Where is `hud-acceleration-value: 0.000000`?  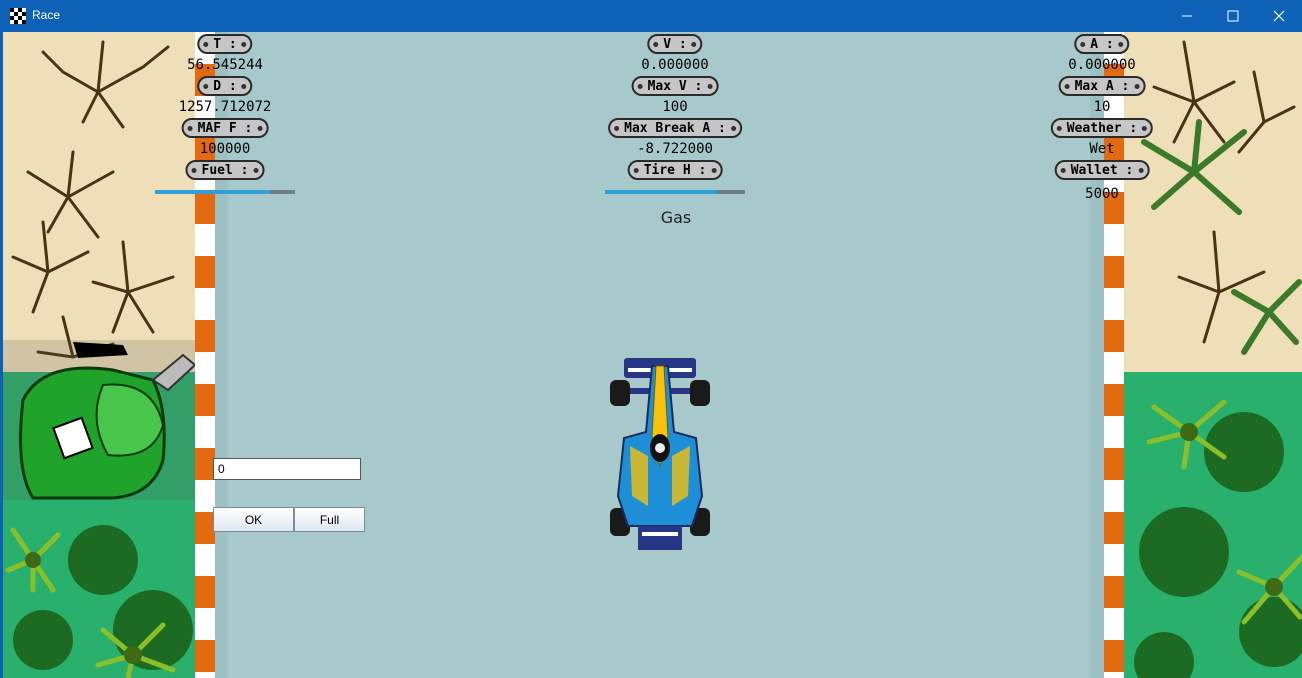
hud-acceleration-value: 0.000000 is located at coordinates (1102, 65).